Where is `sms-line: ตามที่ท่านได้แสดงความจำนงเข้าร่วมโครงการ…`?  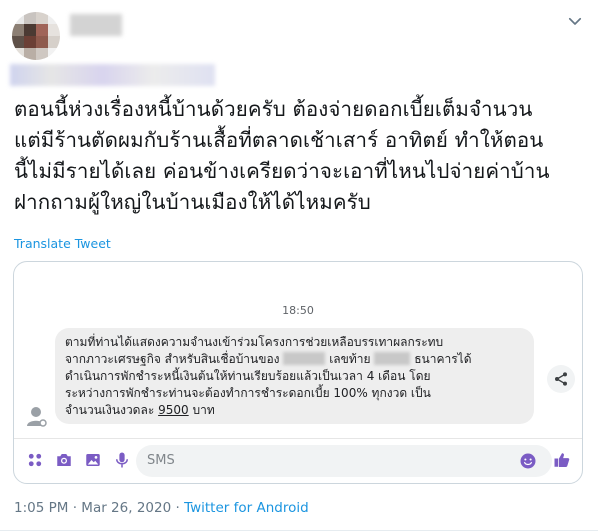
sms-line: ตามที่ท่านได้แสดงความจำนงเข้าร่วมโครงการ… is located at coordinates (254, 342).